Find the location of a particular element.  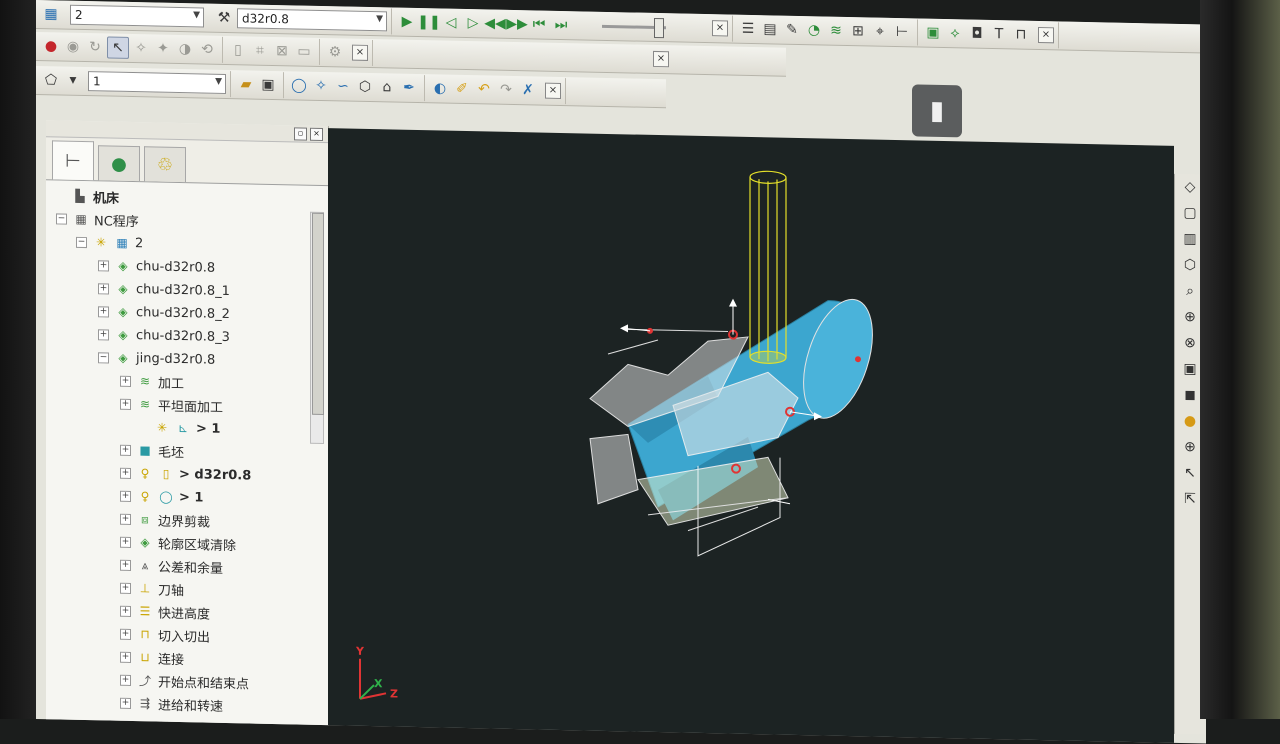

tree-node-program: − ✳ ▦ 2 is located at coordinates (109, 242).